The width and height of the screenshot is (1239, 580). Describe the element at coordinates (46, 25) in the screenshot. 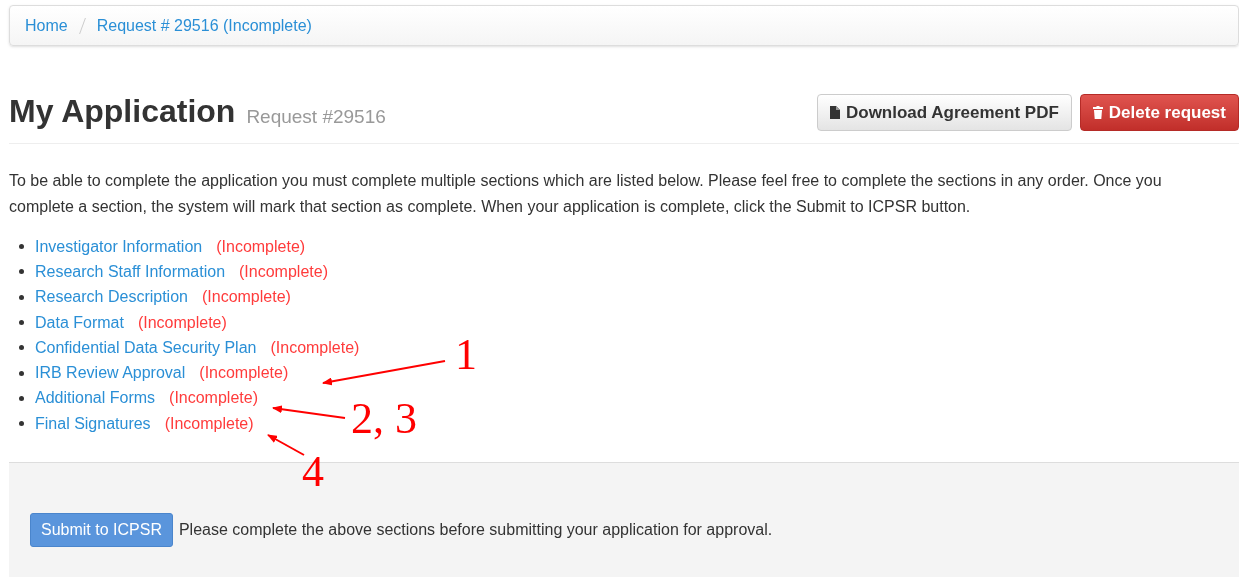

I see `breadcrumb-link: Home` at that location.